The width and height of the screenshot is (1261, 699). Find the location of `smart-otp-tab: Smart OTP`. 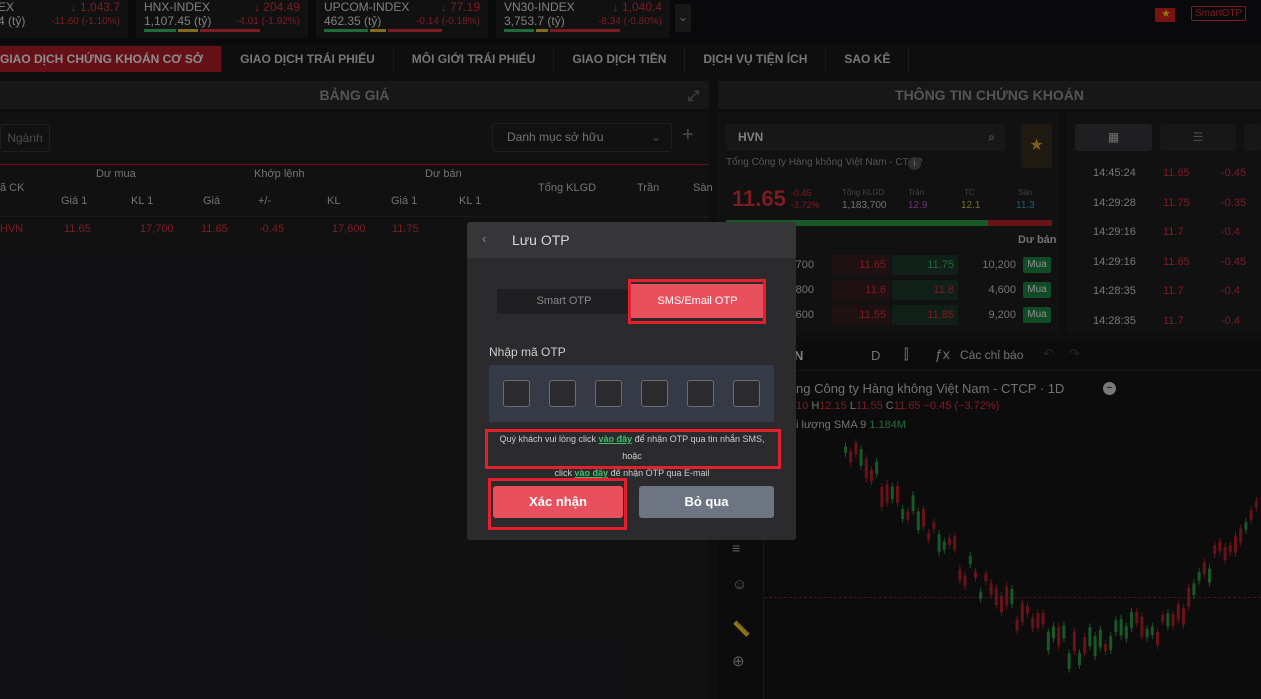

smart-otp-tab: Smart OTP is located at coordinates (564, 301).